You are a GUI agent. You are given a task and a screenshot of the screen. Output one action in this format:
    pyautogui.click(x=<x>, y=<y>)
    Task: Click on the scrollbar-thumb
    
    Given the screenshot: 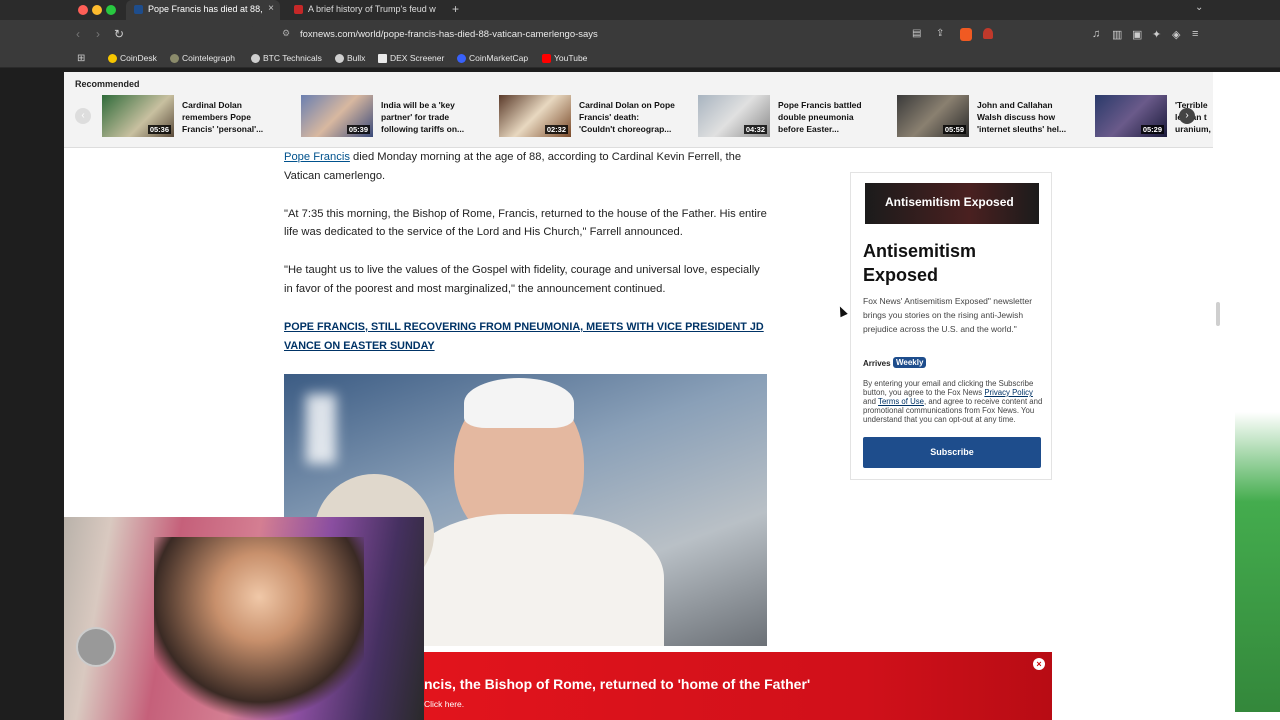 What is the action you would take?
    pyautogui.click(x=1218, y=314)
    